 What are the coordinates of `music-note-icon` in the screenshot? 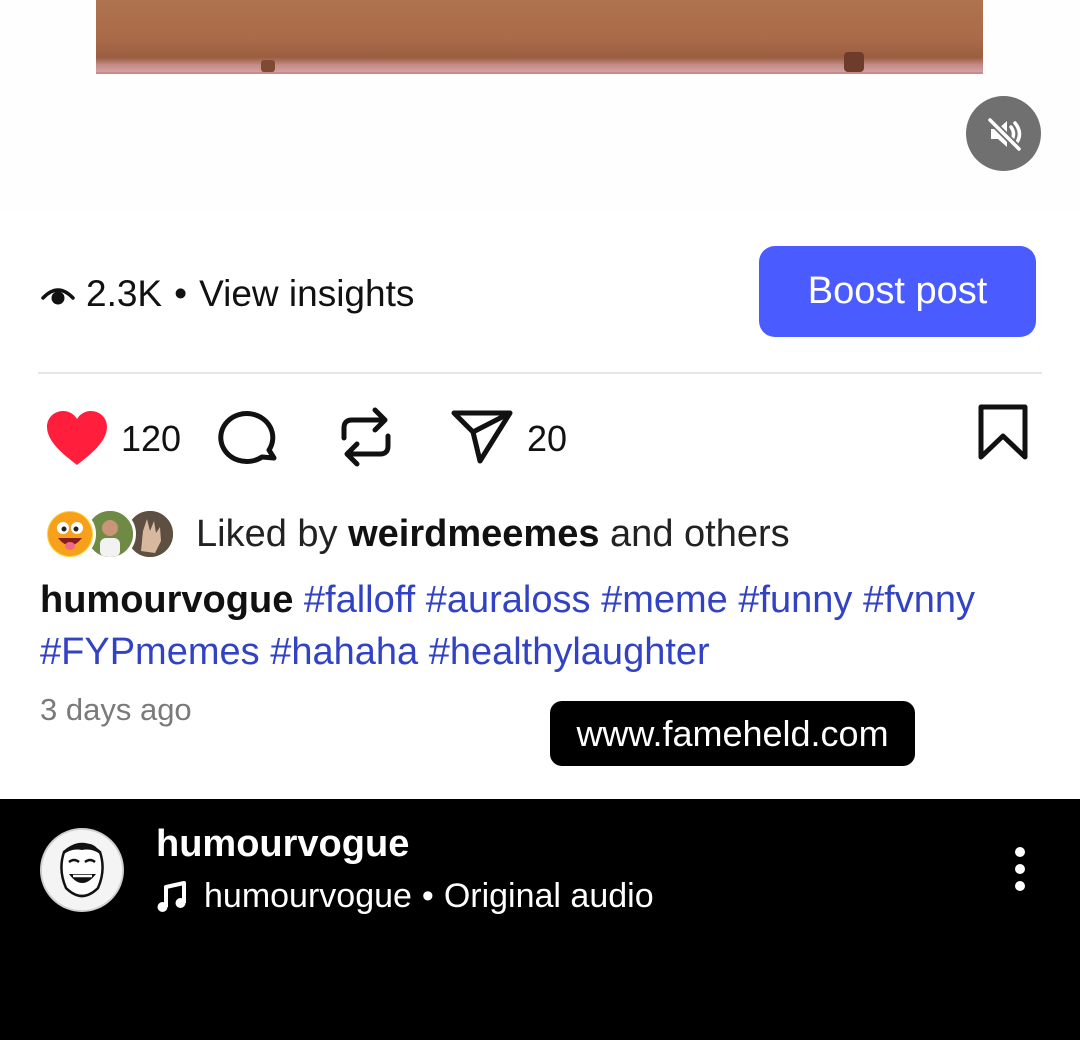 It's located at (171, 896).